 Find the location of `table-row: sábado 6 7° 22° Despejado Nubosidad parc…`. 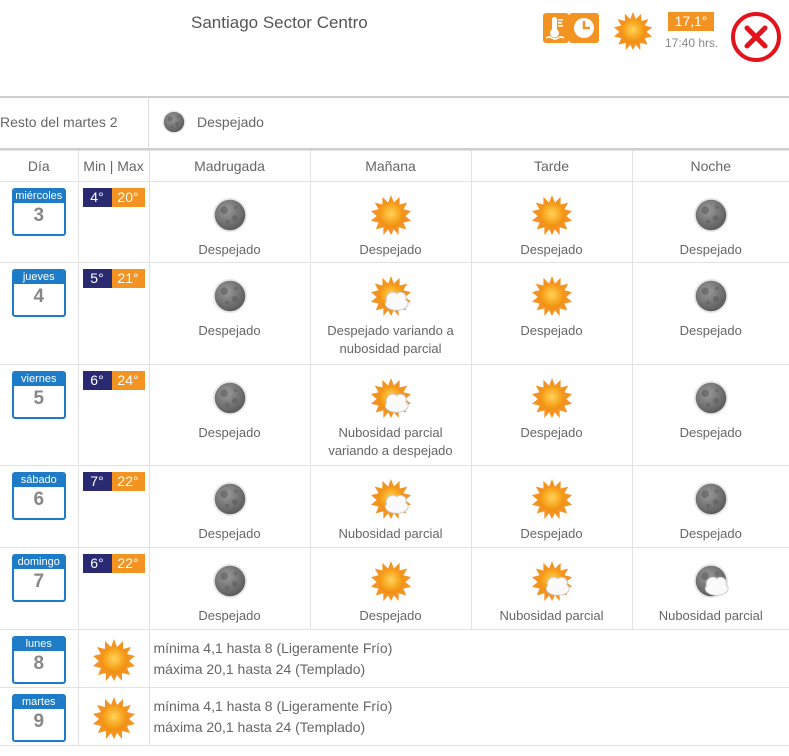

table-row: sábado 6 7° 22° Despejado Nubosidad parc… is located at coordinates (394, 506).